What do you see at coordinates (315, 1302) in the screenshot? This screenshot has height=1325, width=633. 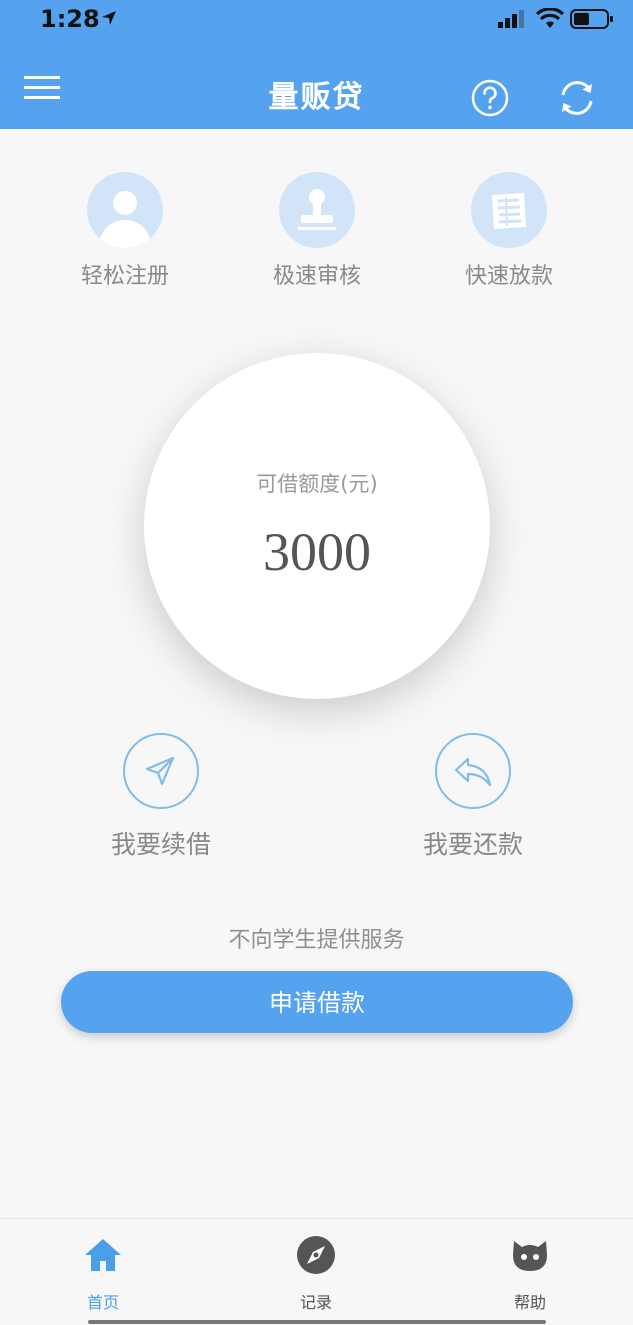 I see `tab-records-label: 记录` at bounding box center [315, 1302].